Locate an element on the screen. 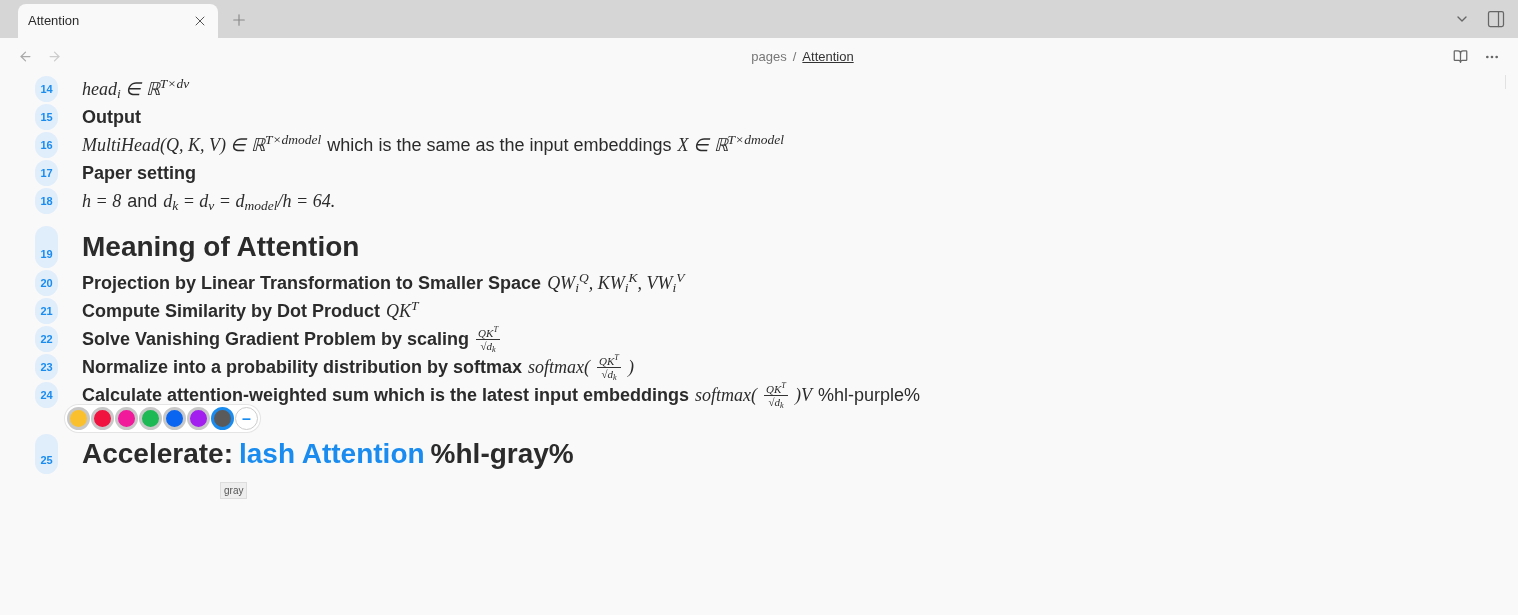 This screenshot has height=615, width=1518. math-formula: X ∈ ℝ$^{T×dmodel}$ is located at coordinates (730, 144).